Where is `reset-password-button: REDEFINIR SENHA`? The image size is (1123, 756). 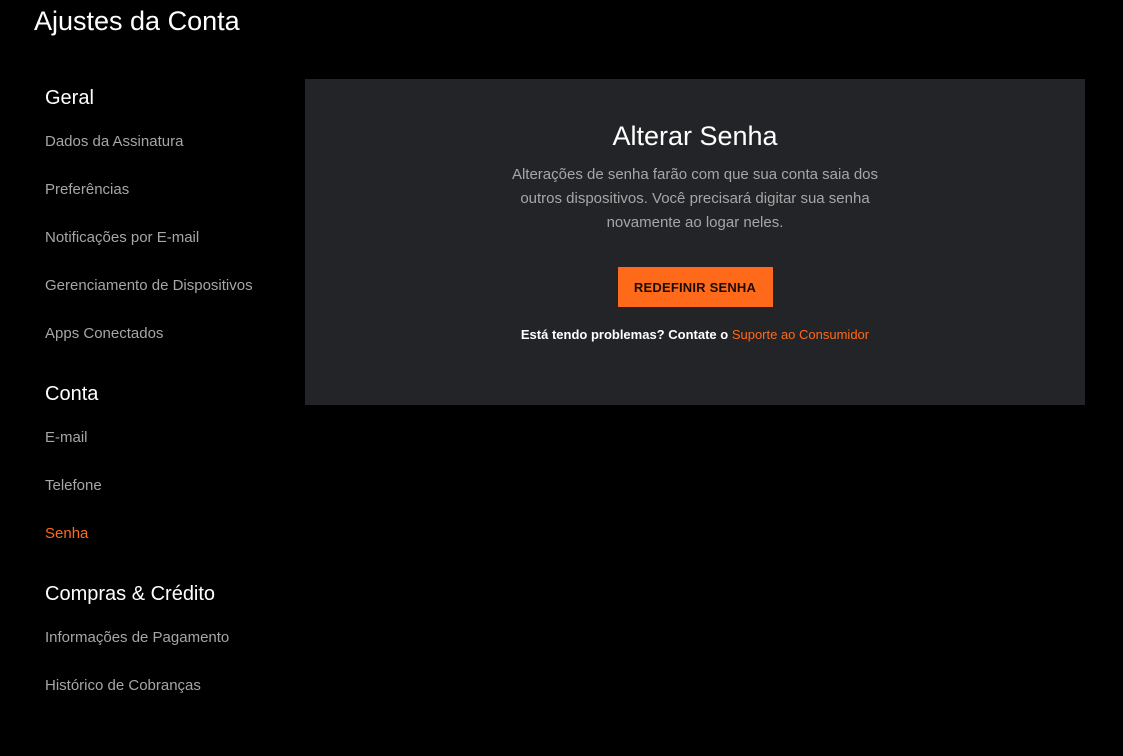
reset-password-button: REDEFINIR SENHA is located at coordinates (695, 287).